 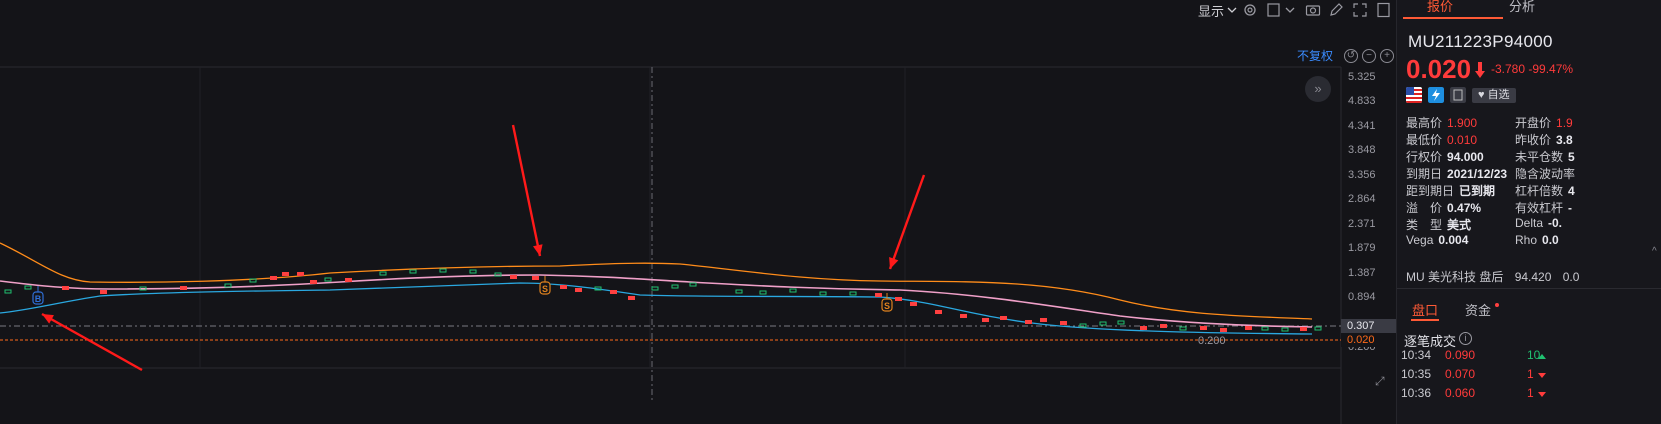 What do you see at coordinates (1290, 10) in the screenshot?
I see `chevron-down-icon` at bounding box center [1290, 10].